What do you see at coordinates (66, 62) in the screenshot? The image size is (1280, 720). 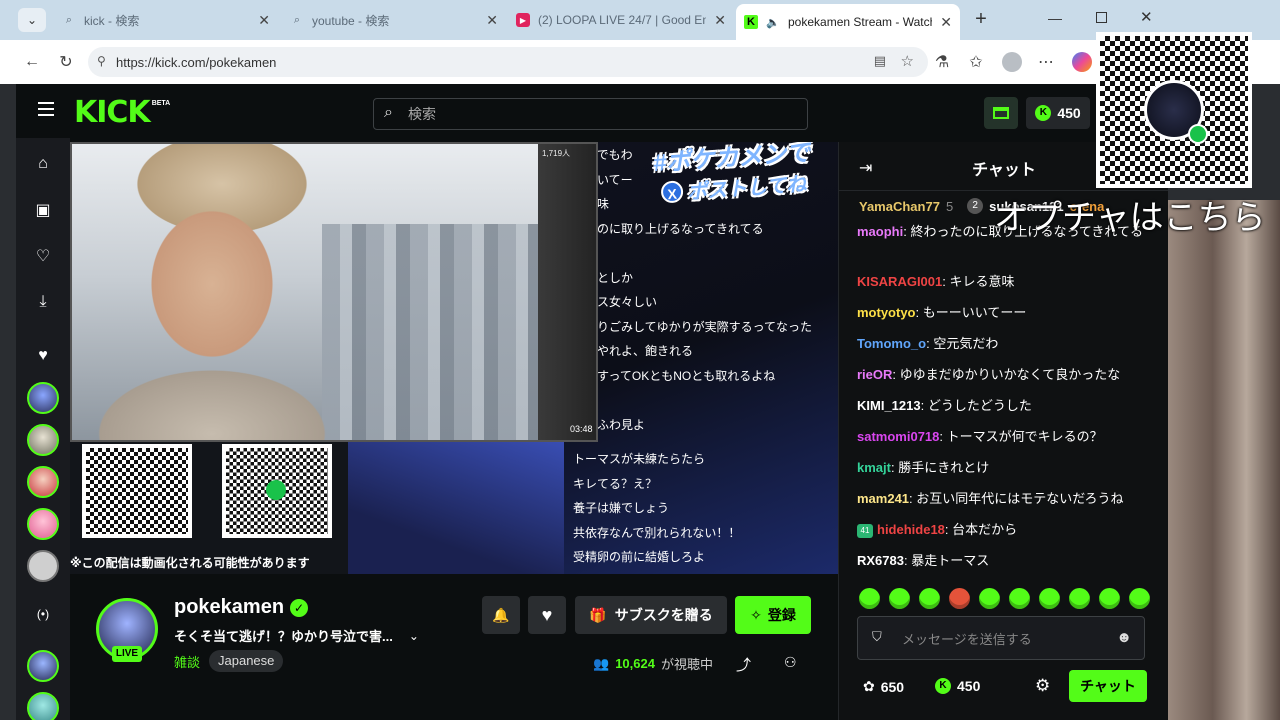 I see `reload-icon: ↻` at bounding box center [66, 62].